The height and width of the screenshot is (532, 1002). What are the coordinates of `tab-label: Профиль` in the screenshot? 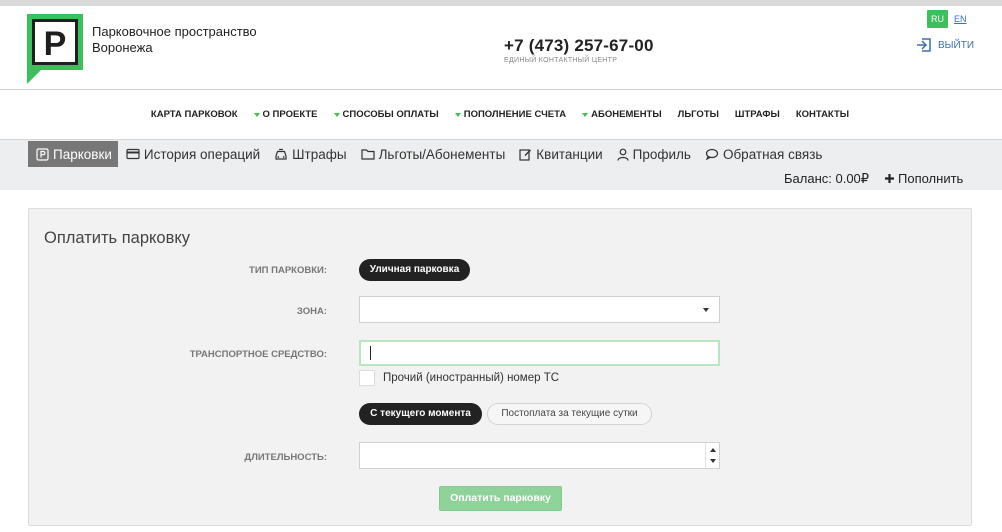 It's located at (661, 154).